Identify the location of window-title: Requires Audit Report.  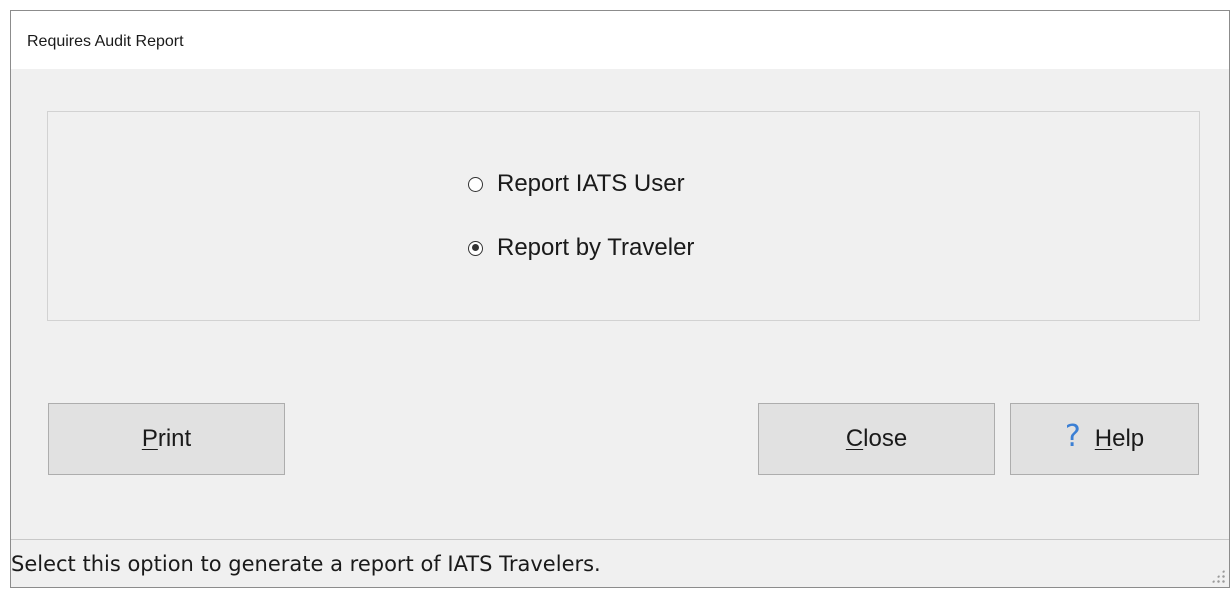
(105, 41).